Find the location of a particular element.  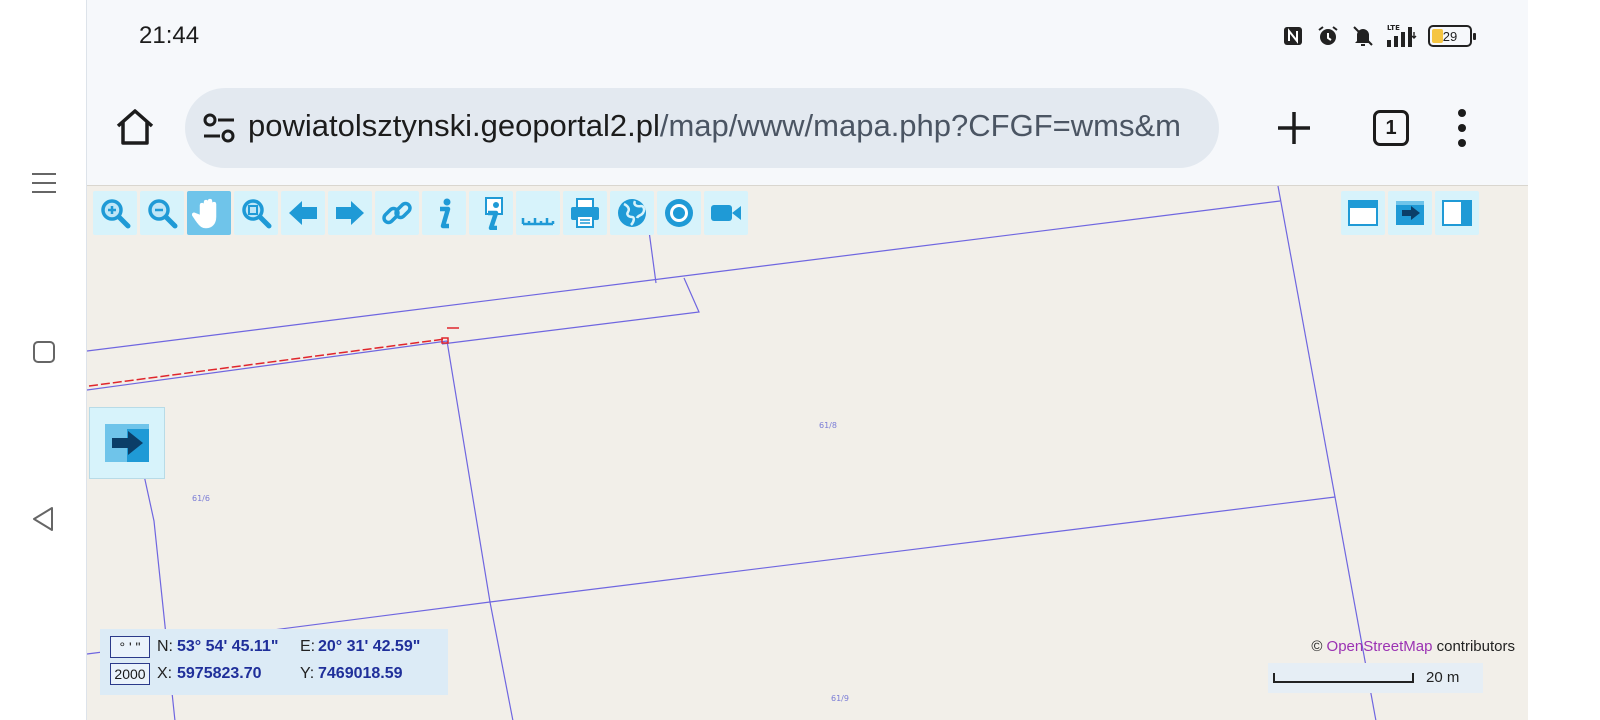

home-button is located at coordinates (135, 127).